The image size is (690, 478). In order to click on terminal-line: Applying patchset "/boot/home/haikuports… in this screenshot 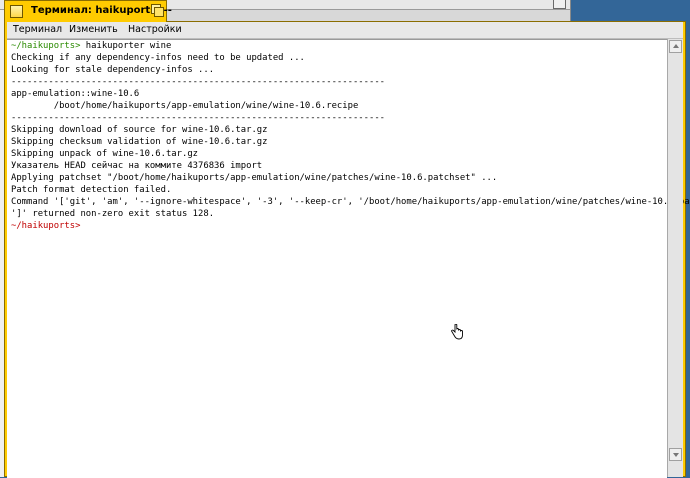, I will do `click(254, 178)`.